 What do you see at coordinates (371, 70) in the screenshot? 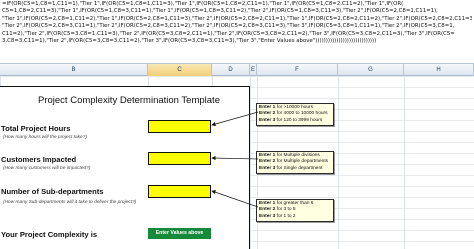
I see `column-header-g: G` at bounding box center [371, 70].